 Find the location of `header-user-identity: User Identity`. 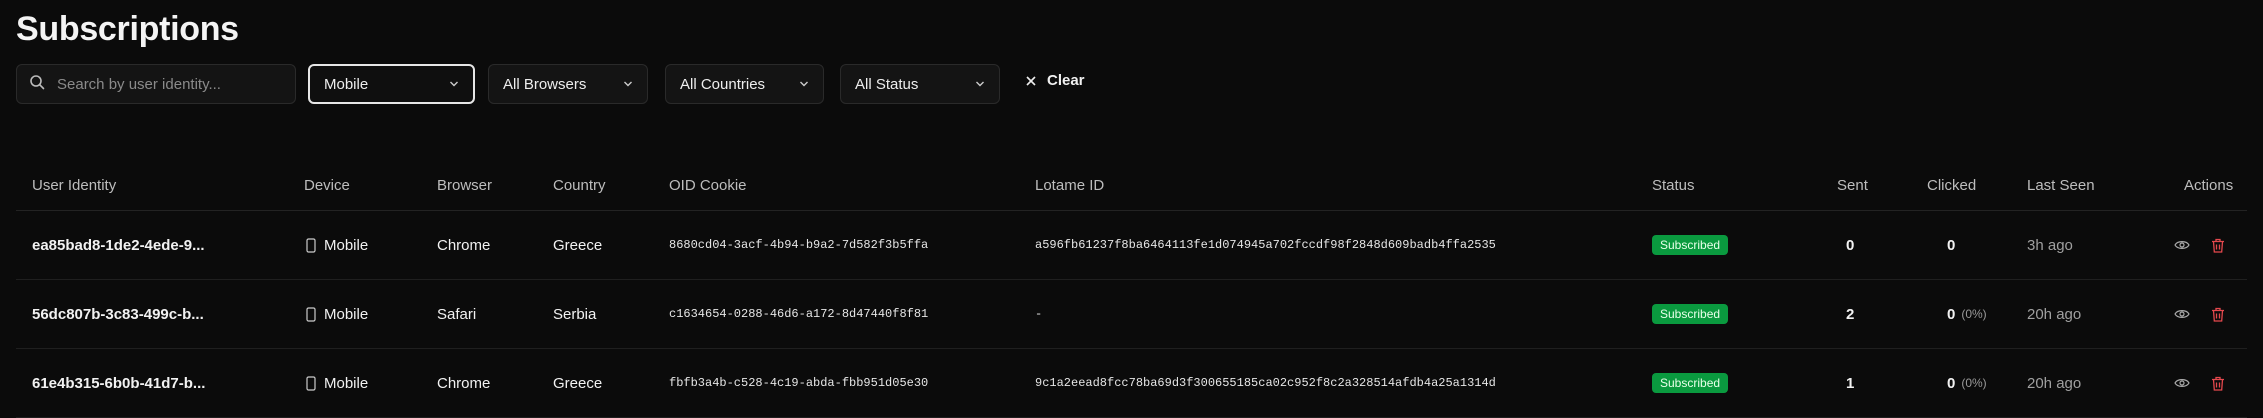

header-user-identity: User Identity is located at coordinates (74, 185).